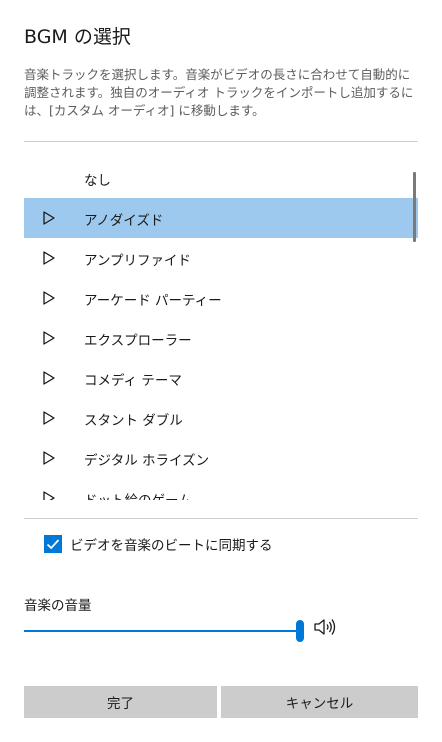  What do you see at coordinates (221, 338) in the screenshot?
I see `track-item: エクスプローラー` at bounding box center [221, 338].